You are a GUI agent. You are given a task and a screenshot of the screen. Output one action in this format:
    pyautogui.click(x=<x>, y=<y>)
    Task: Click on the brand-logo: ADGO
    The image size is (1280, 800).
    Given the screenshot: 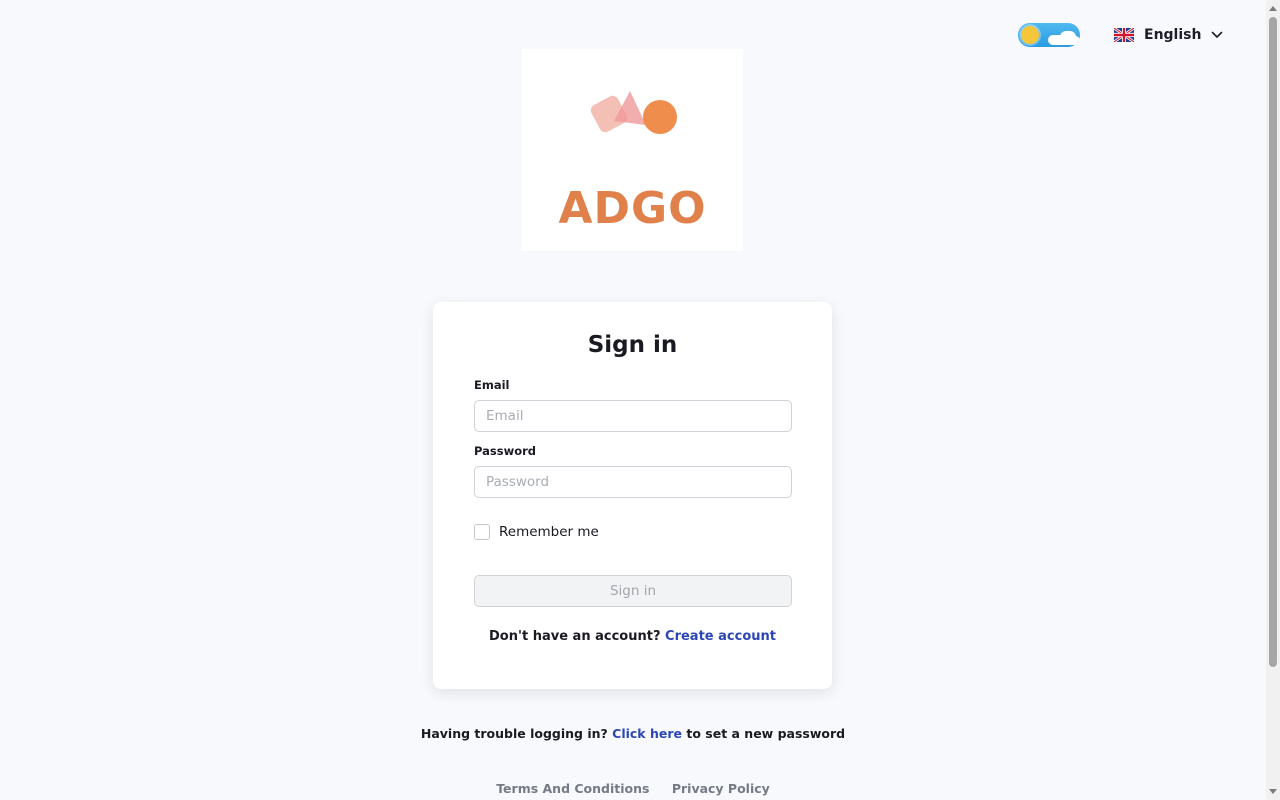 What is the action you would take?
    pyautogui.click(x=632, y=150)
    